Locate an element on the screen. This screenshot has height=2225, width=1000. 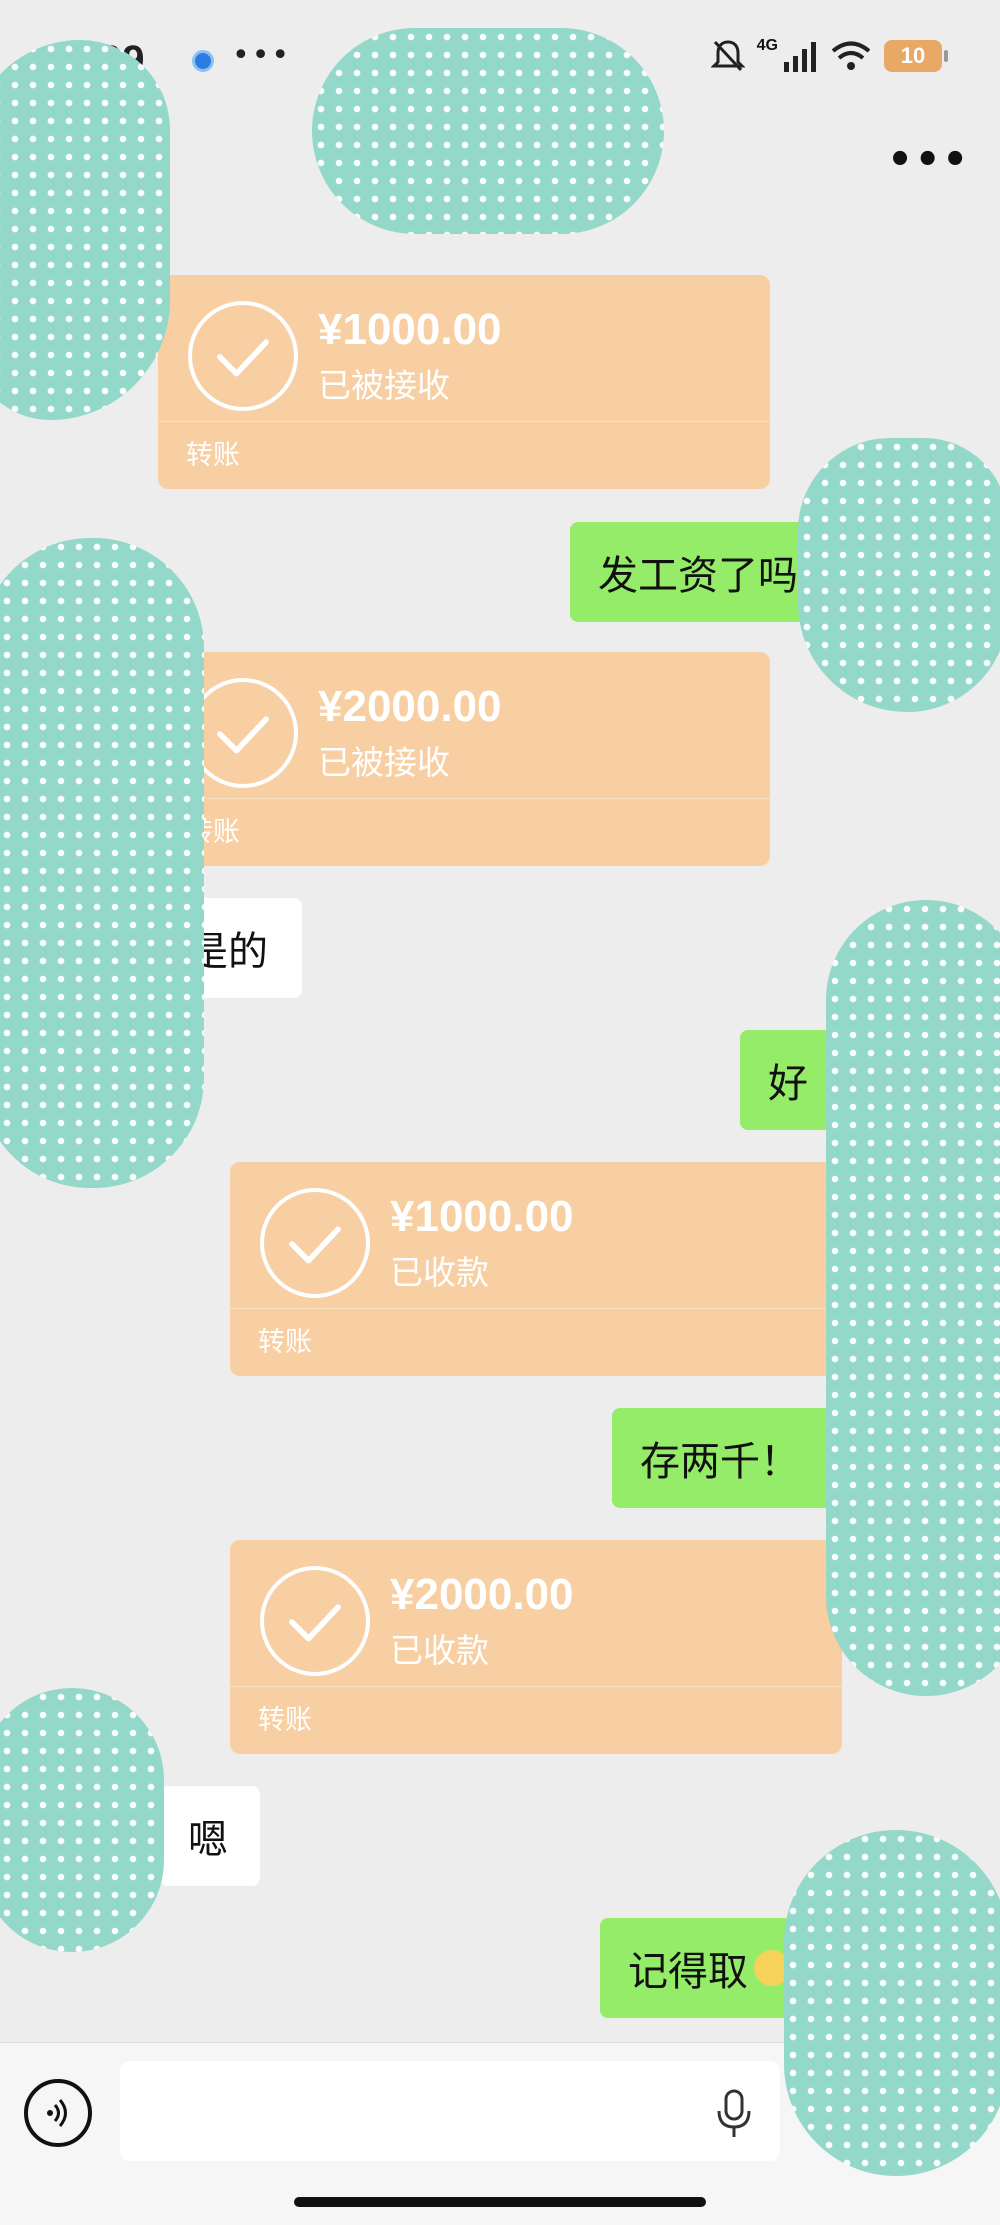
status-more-icon: ••• is located at coordinates (262, 55).